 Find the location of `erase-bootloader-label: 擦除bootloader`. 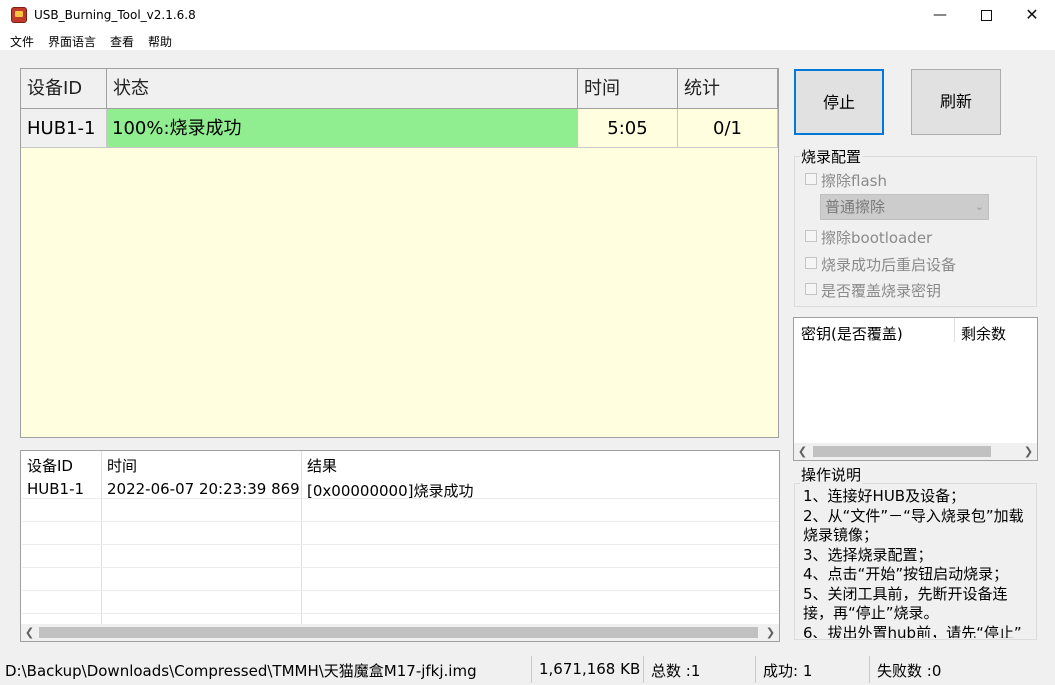

erase-bootloader-label: 擦除bootloader is located at coordinates (877, 238).